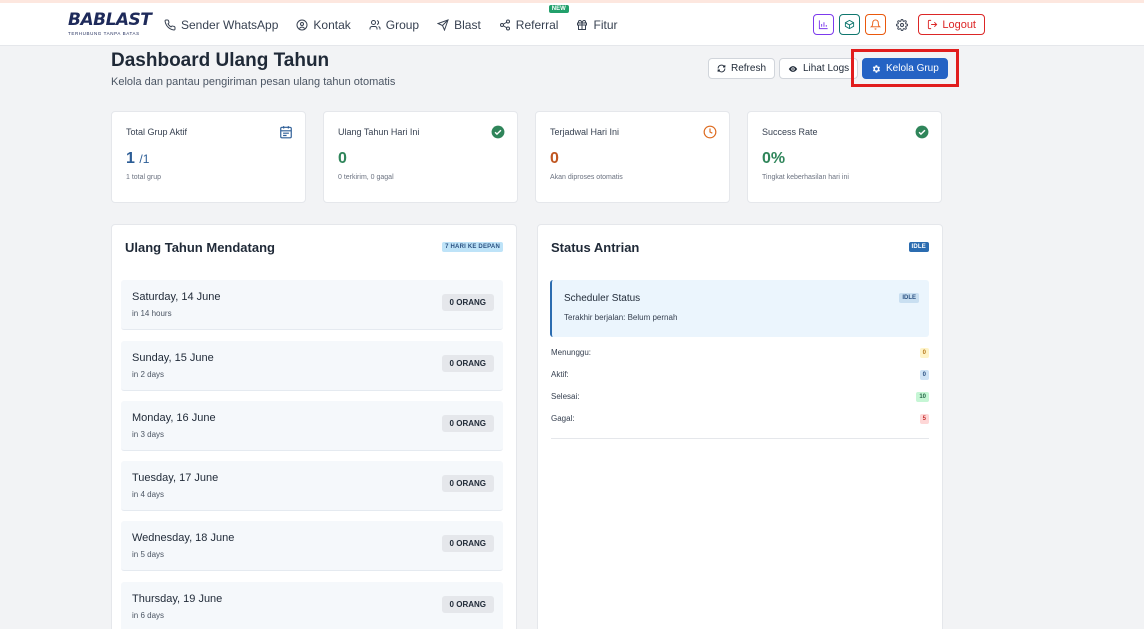 Image resolution: width=1144 pixels, height=629 pixels. I want to click on new-badge: NEW, so click(558, 8).